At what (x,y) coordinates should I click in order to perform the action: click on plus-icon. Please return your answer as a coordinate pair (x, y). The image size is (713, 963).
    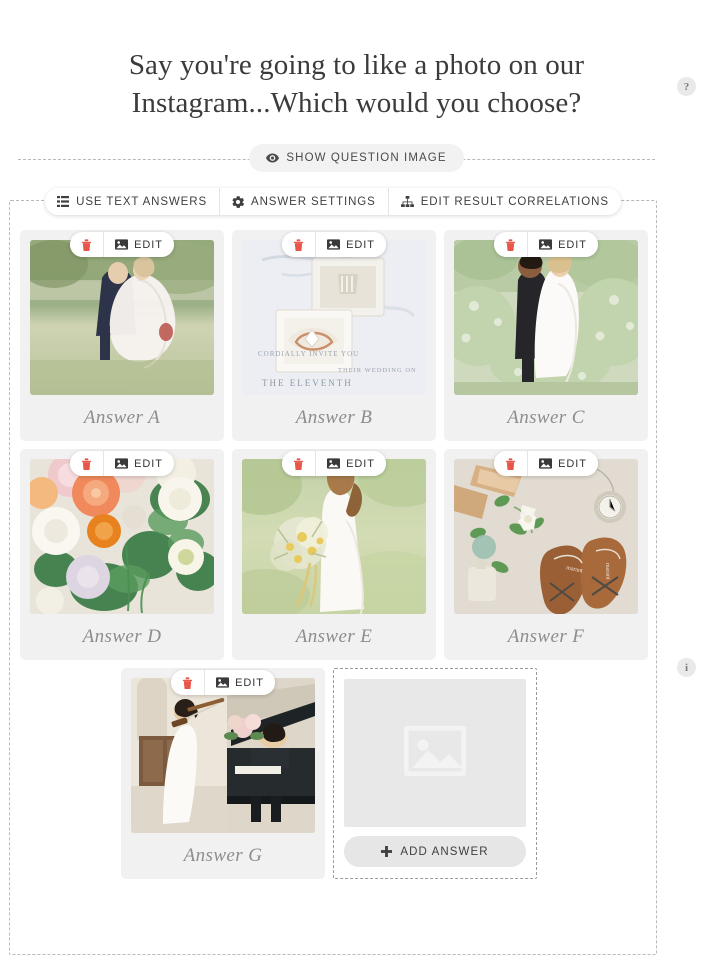
    Looking at the image, I should click on (387, 851).